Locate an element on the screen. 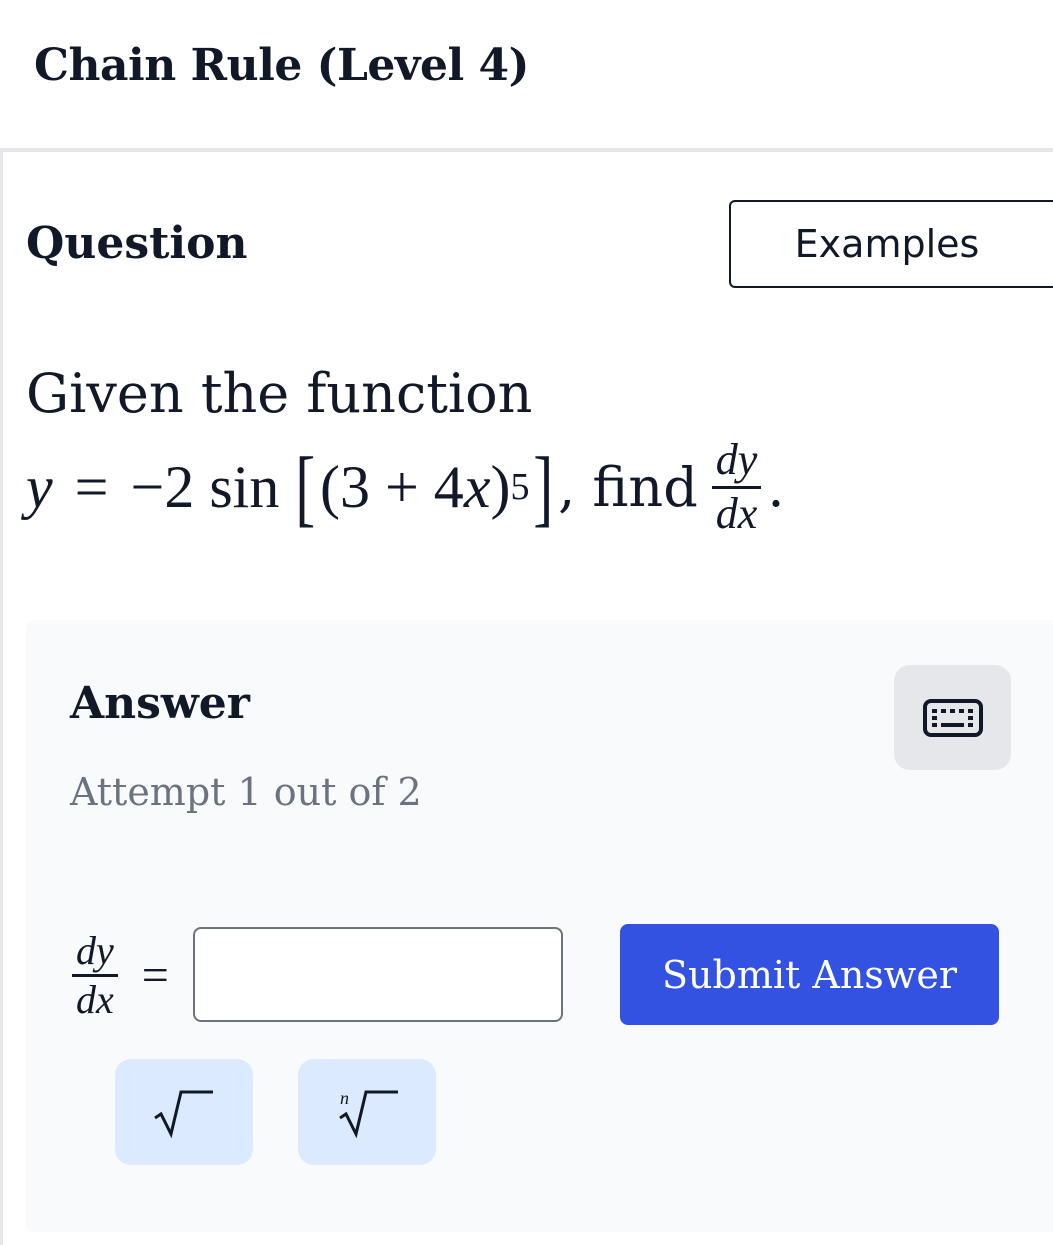 This screenshot has height=1245, width=1053. keyboard-icon is located at coordinates (952, 717).